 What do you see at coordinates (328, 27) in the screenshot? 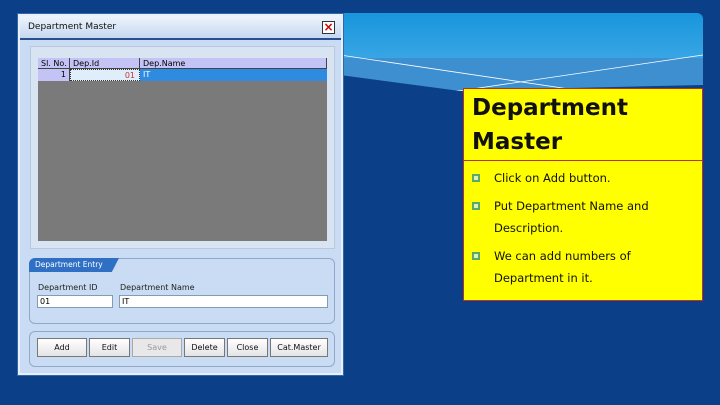
I see `close-icon: ×` at bounding box center [328, 27].